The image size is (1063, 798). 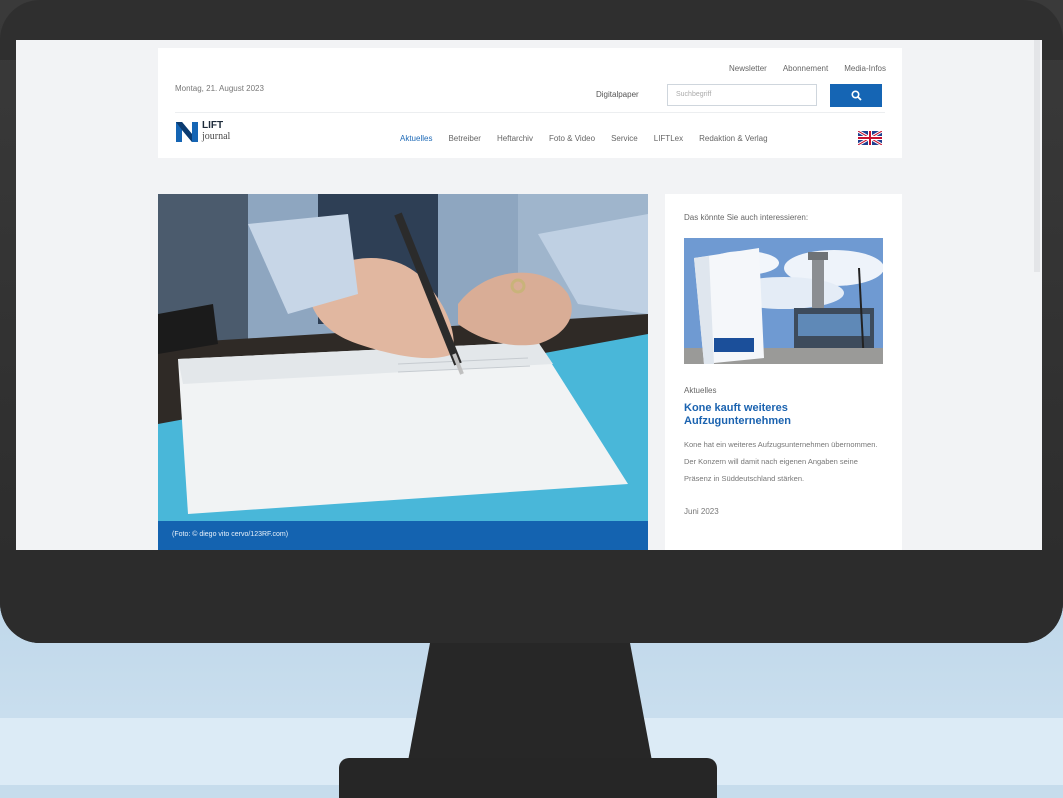 What do you see at coordinates (617, 94) in the screenshot?
I see `link-digitalpaper: Digitalpaper` at bounding box center [617, 94].